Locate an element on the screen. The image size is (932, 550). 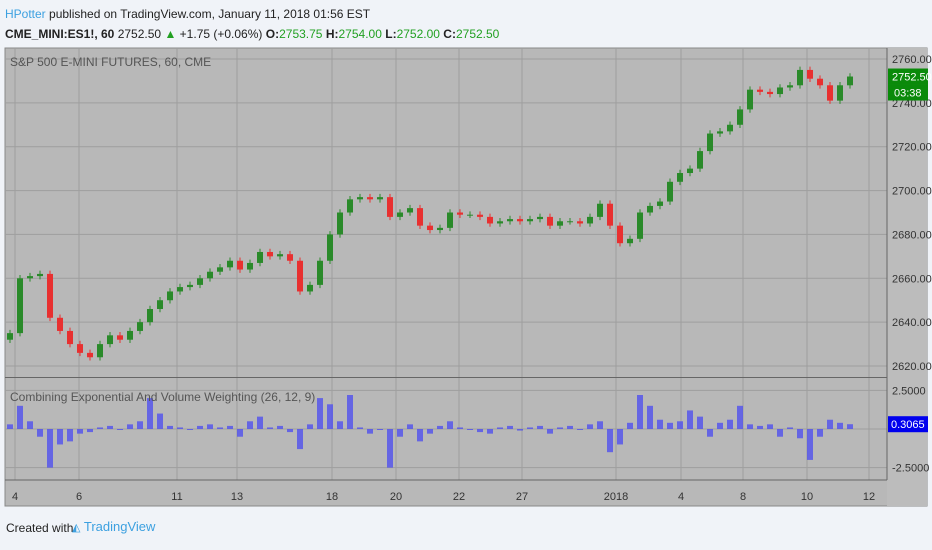
x-tick-label: 18 is located at coordinates (332, 497).